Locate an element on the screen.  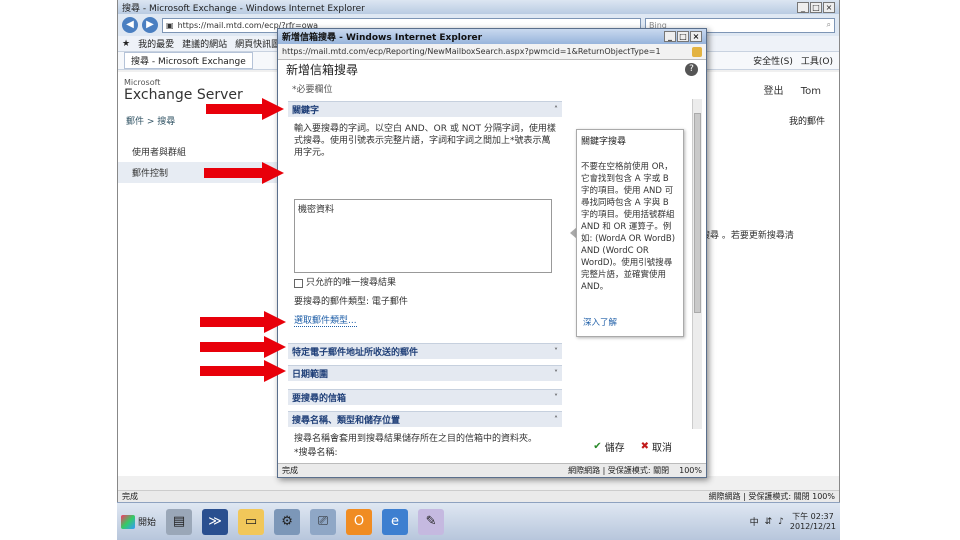
popup-status-bar: 完成 網際網路 | 受保護模式: 關閉 100% is located at coordinates (492, 470).